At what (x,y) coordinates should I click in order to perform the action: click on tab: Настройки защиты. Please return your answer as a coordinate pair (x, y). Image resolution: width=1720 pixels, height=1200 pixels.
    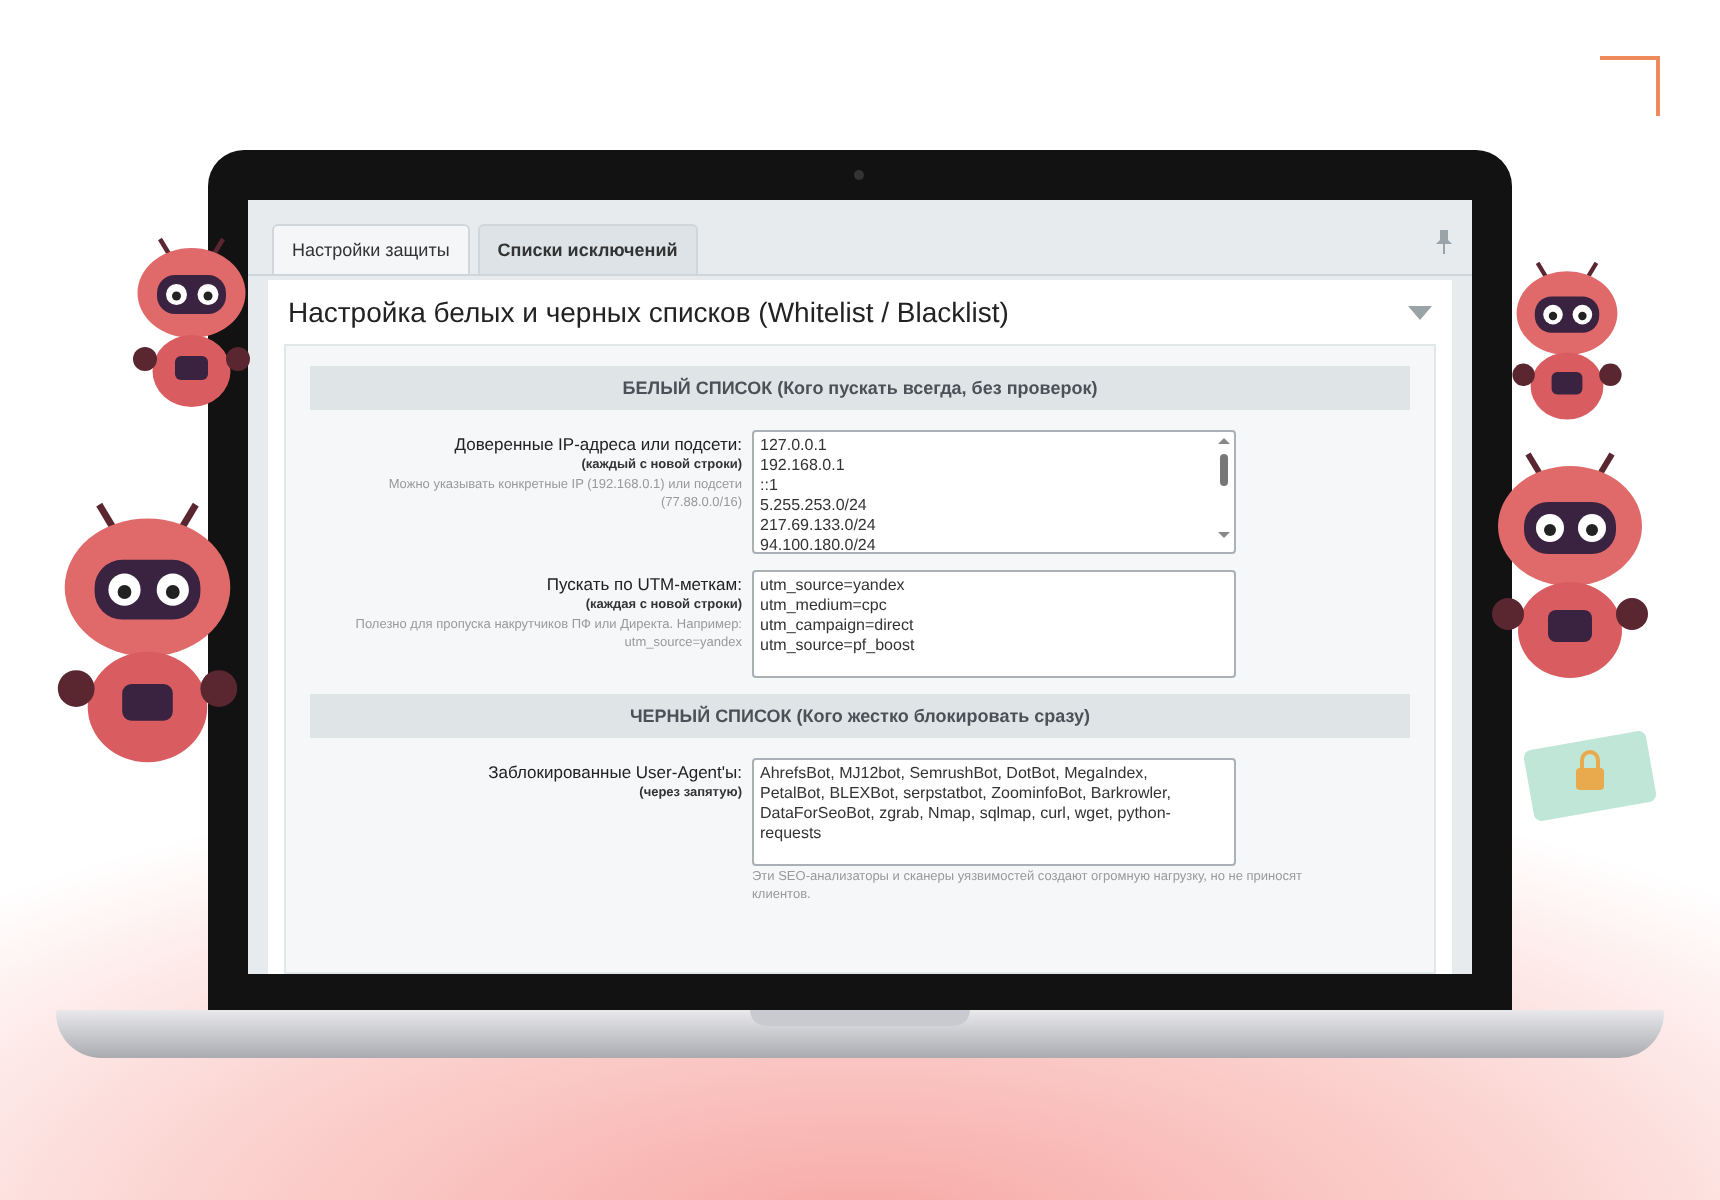
    Looking at the image, I should click on (371, 249).